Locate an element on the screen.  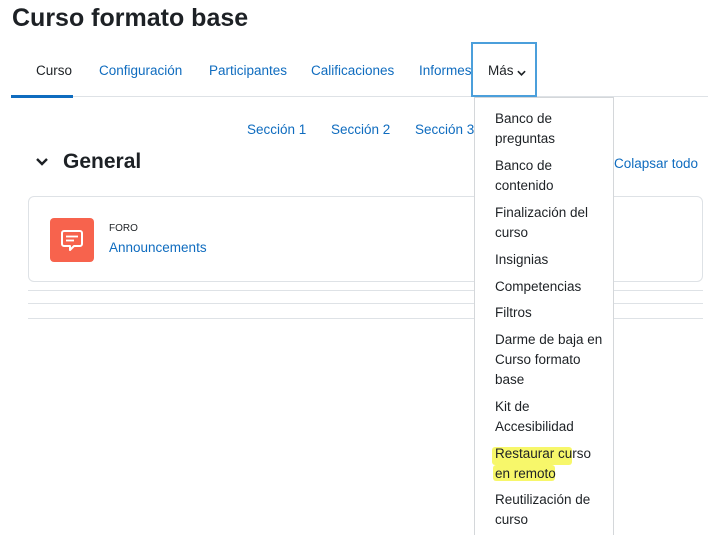
menu-item-filtros: Filtros is located at coordinates (550, 313).